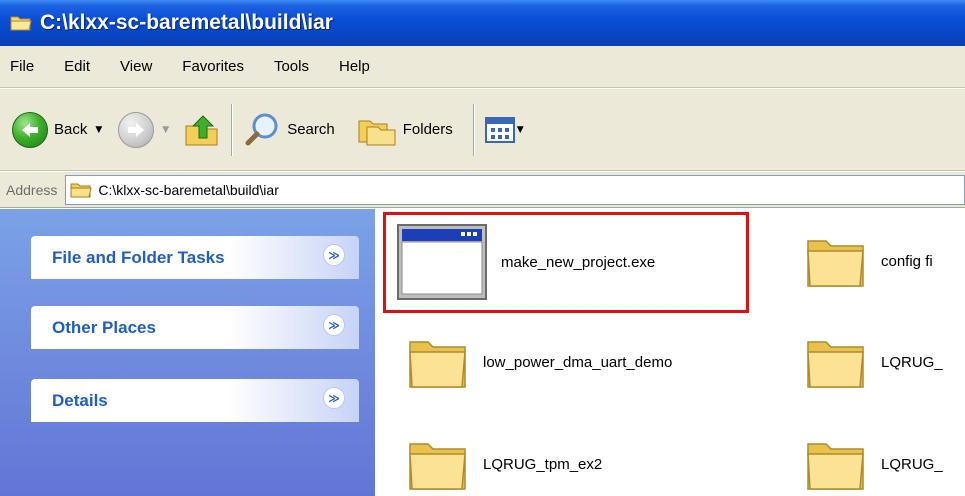 Image resolution: width=965 pixels, height=496 pixels. I want to click on file-name: low_power_dma_uart_demo, so click(578, 362).